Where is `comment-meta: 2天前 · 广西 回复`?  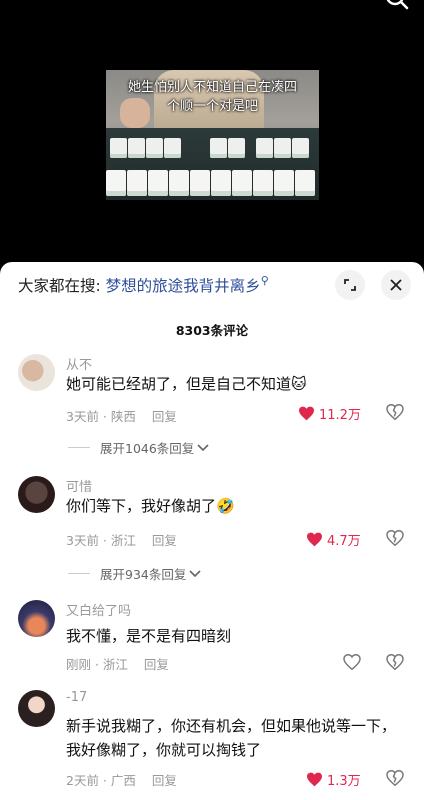
comment-meta: 2天前 · 广西 回复 is located at coordinates (121, 780).